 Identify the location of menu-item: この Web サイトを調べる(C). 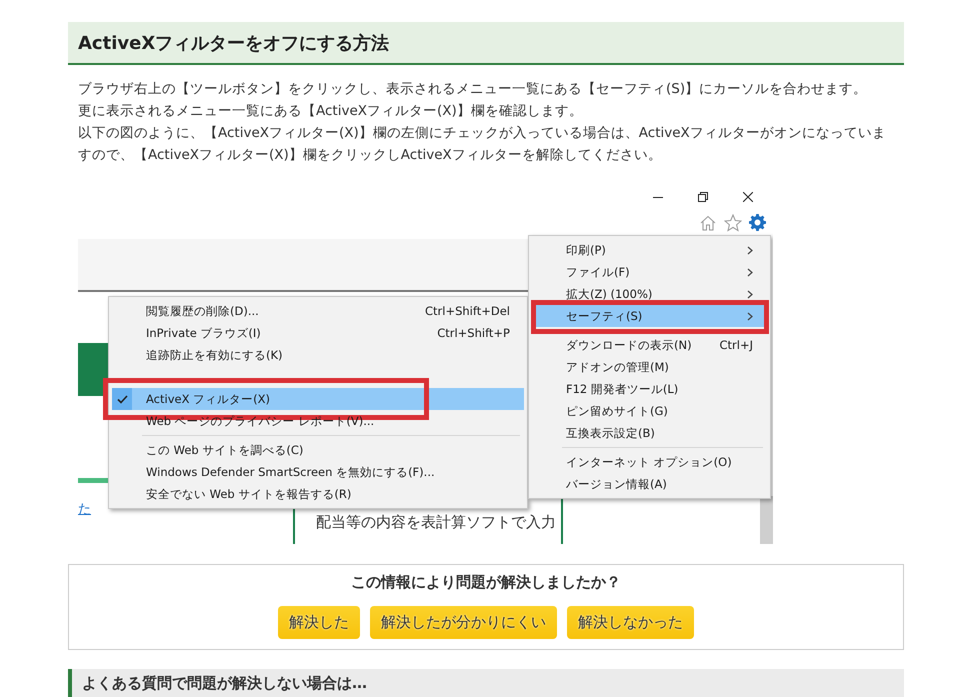
(318, 450).